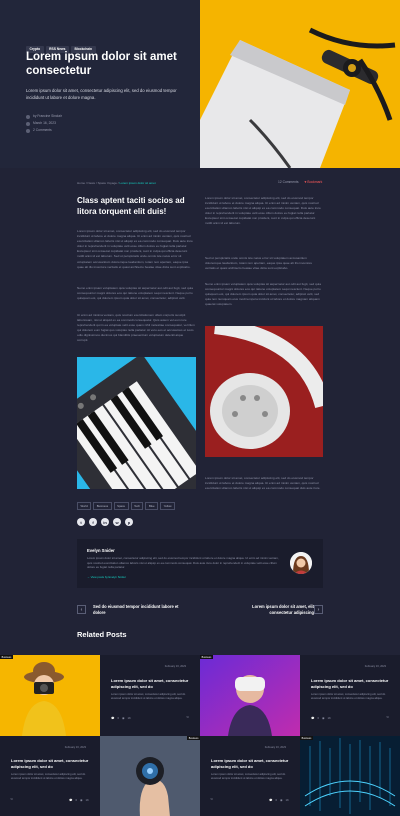 The image size is (400, 816). I want to click on hero-date: March 16, 2023, so click(44, 123).